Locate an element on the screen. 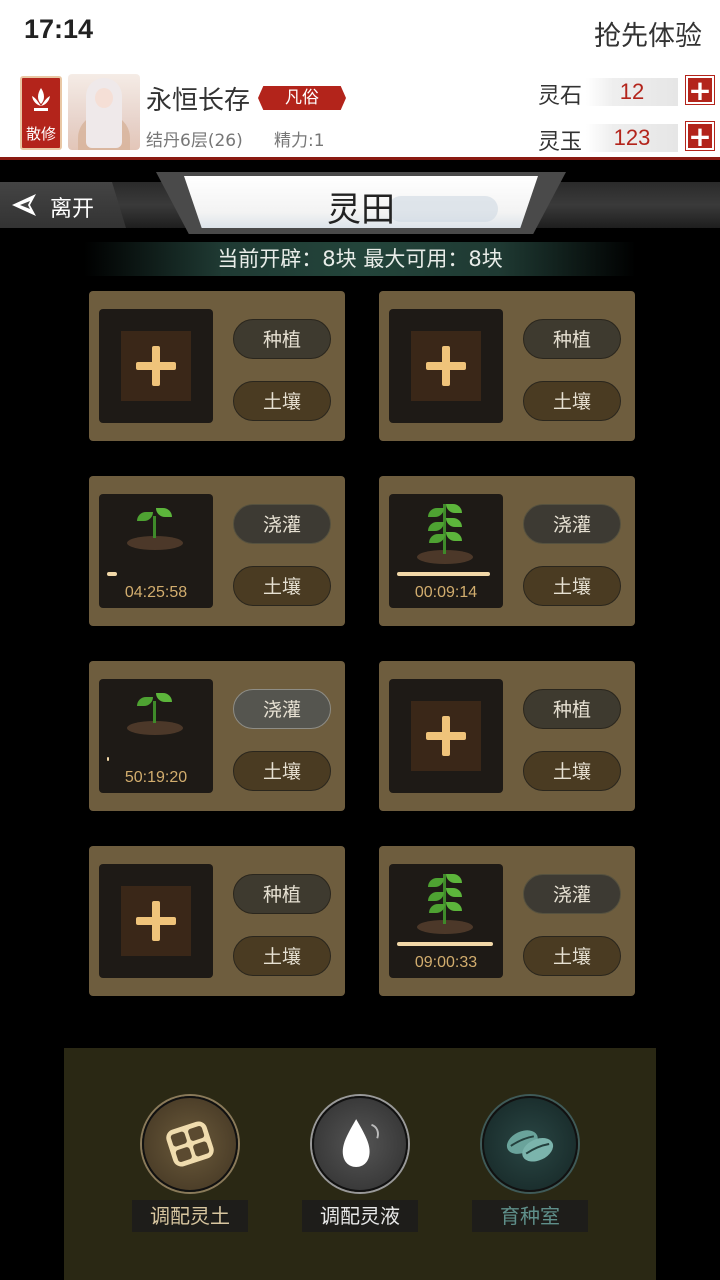  cultivation-level: 结丹6层(26) is located at coordinates (194, 141).